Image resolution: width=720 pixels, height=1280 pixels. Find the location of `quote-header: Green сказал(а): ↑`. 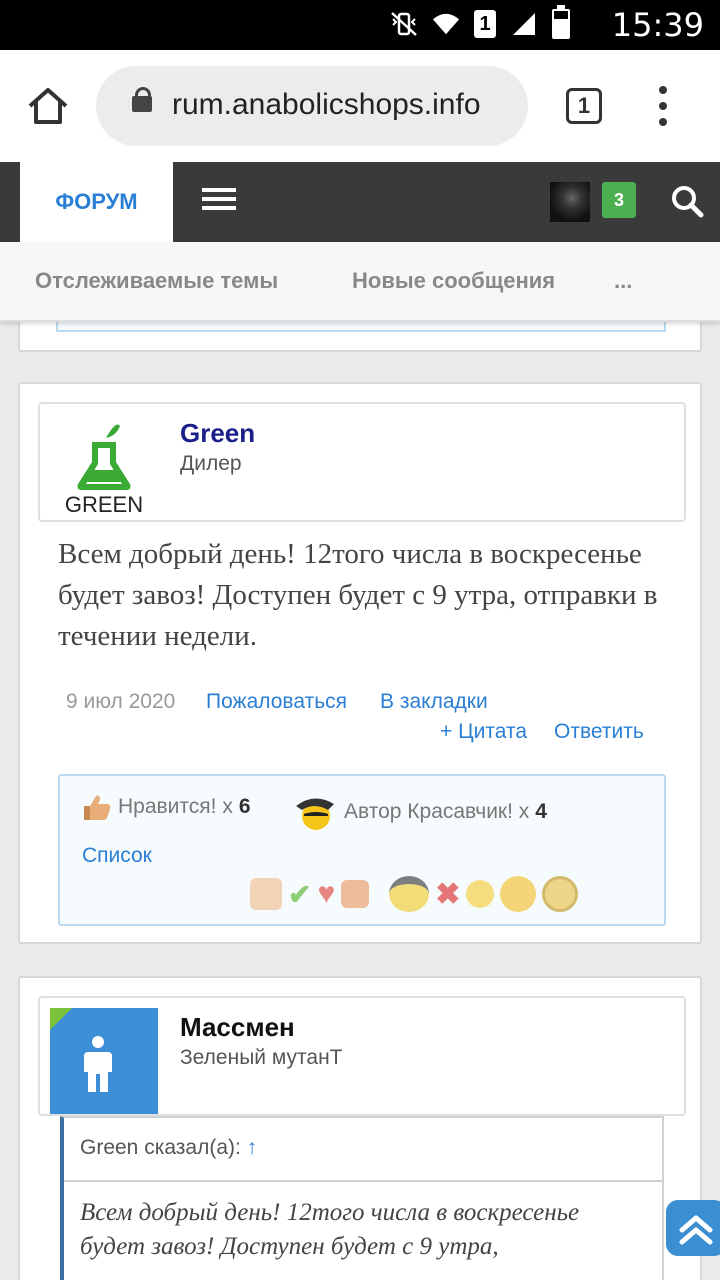

quote-header: Green сказал(а): ↑ is located at coordinates (363, 1150).